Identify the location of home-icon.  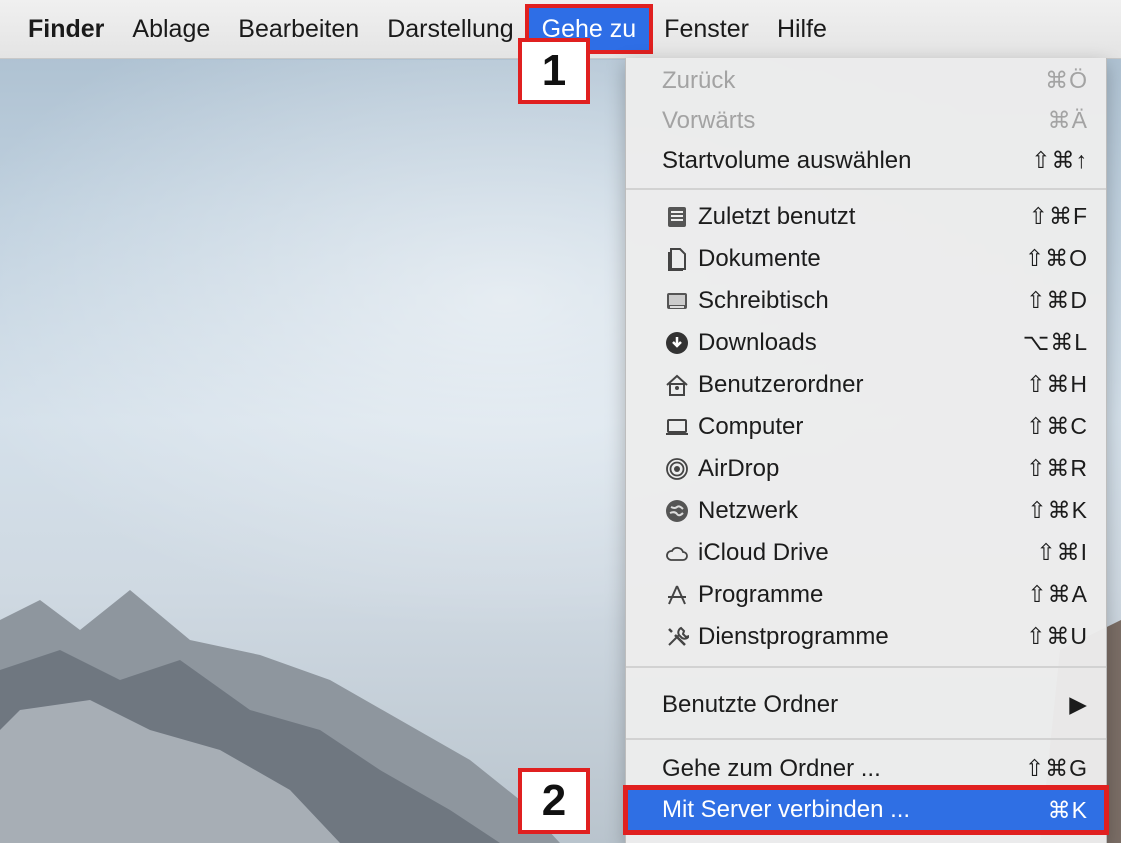
(677, 385).